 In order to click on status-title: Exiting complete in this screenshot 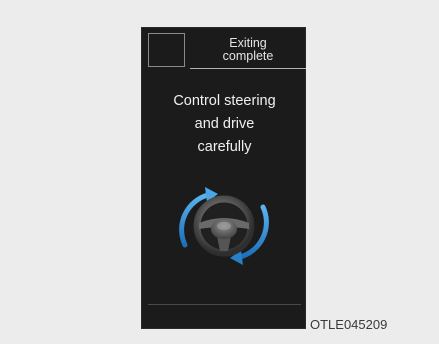, I will do `click(248, 50)`.